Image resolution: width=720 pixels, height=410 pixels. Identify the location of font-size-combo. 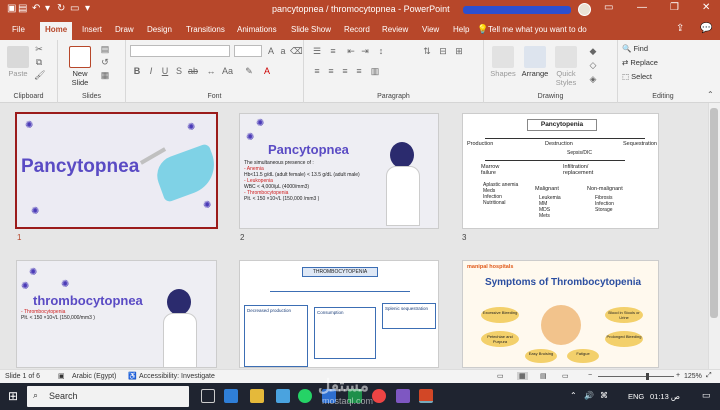
(248, 51).